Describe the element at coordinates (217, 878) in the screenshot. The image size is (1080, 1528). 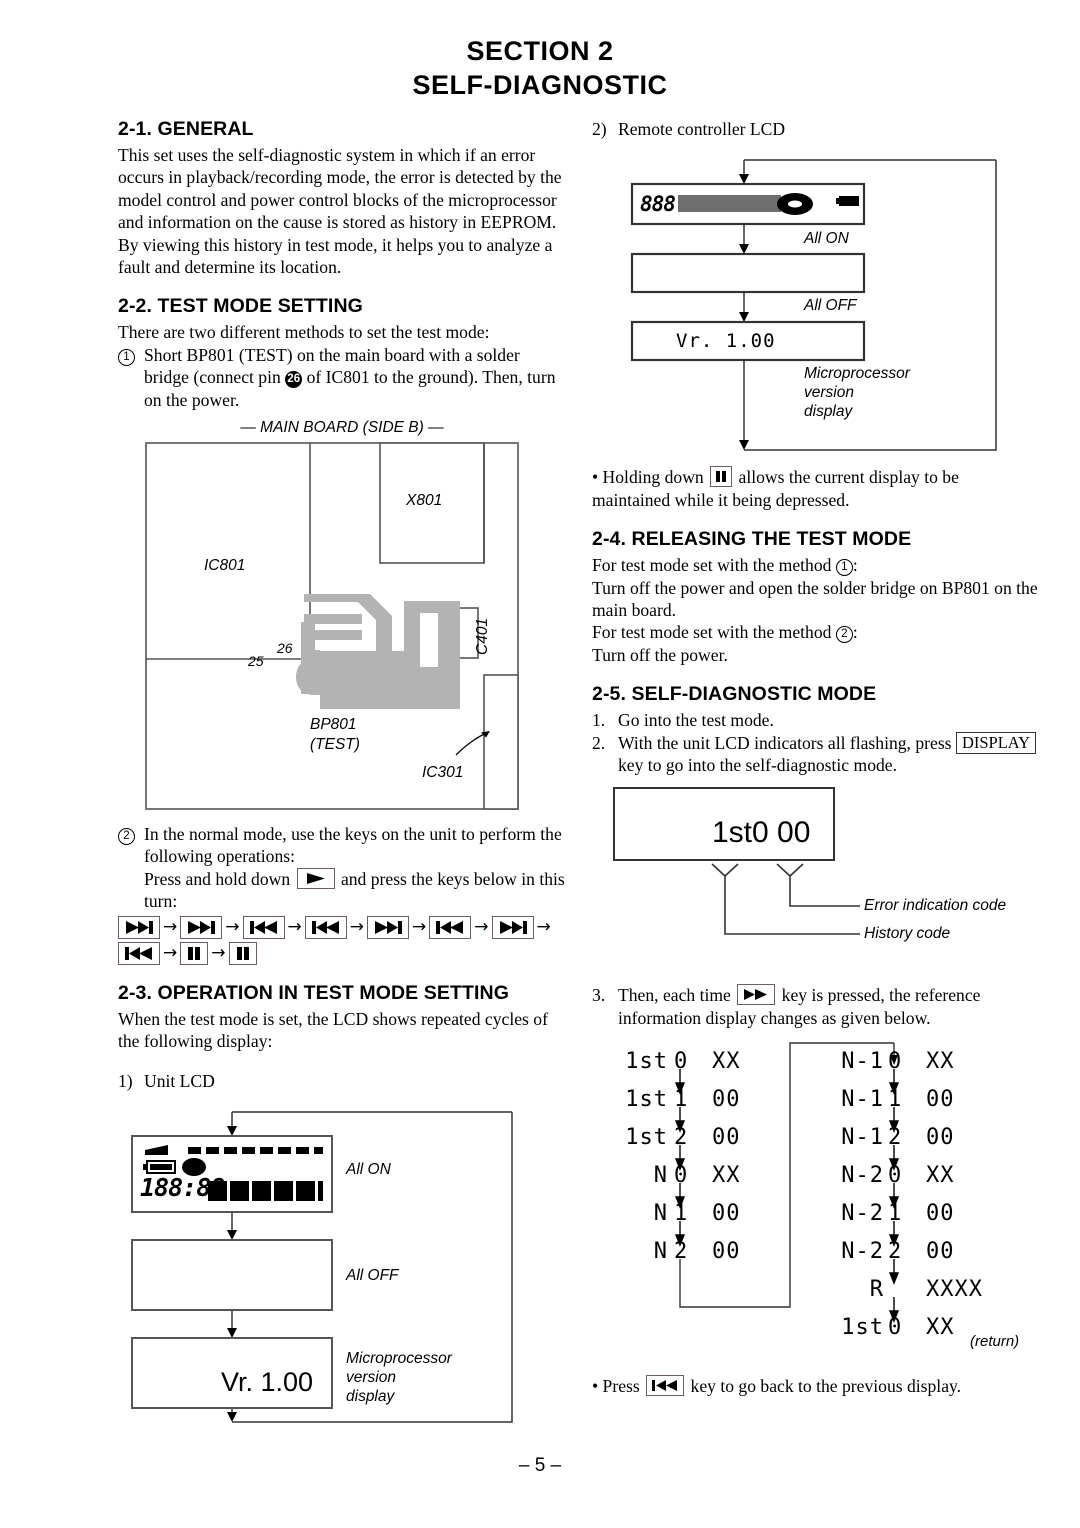
I see `method-2-text-b-pre: Press and hold down` at that location.